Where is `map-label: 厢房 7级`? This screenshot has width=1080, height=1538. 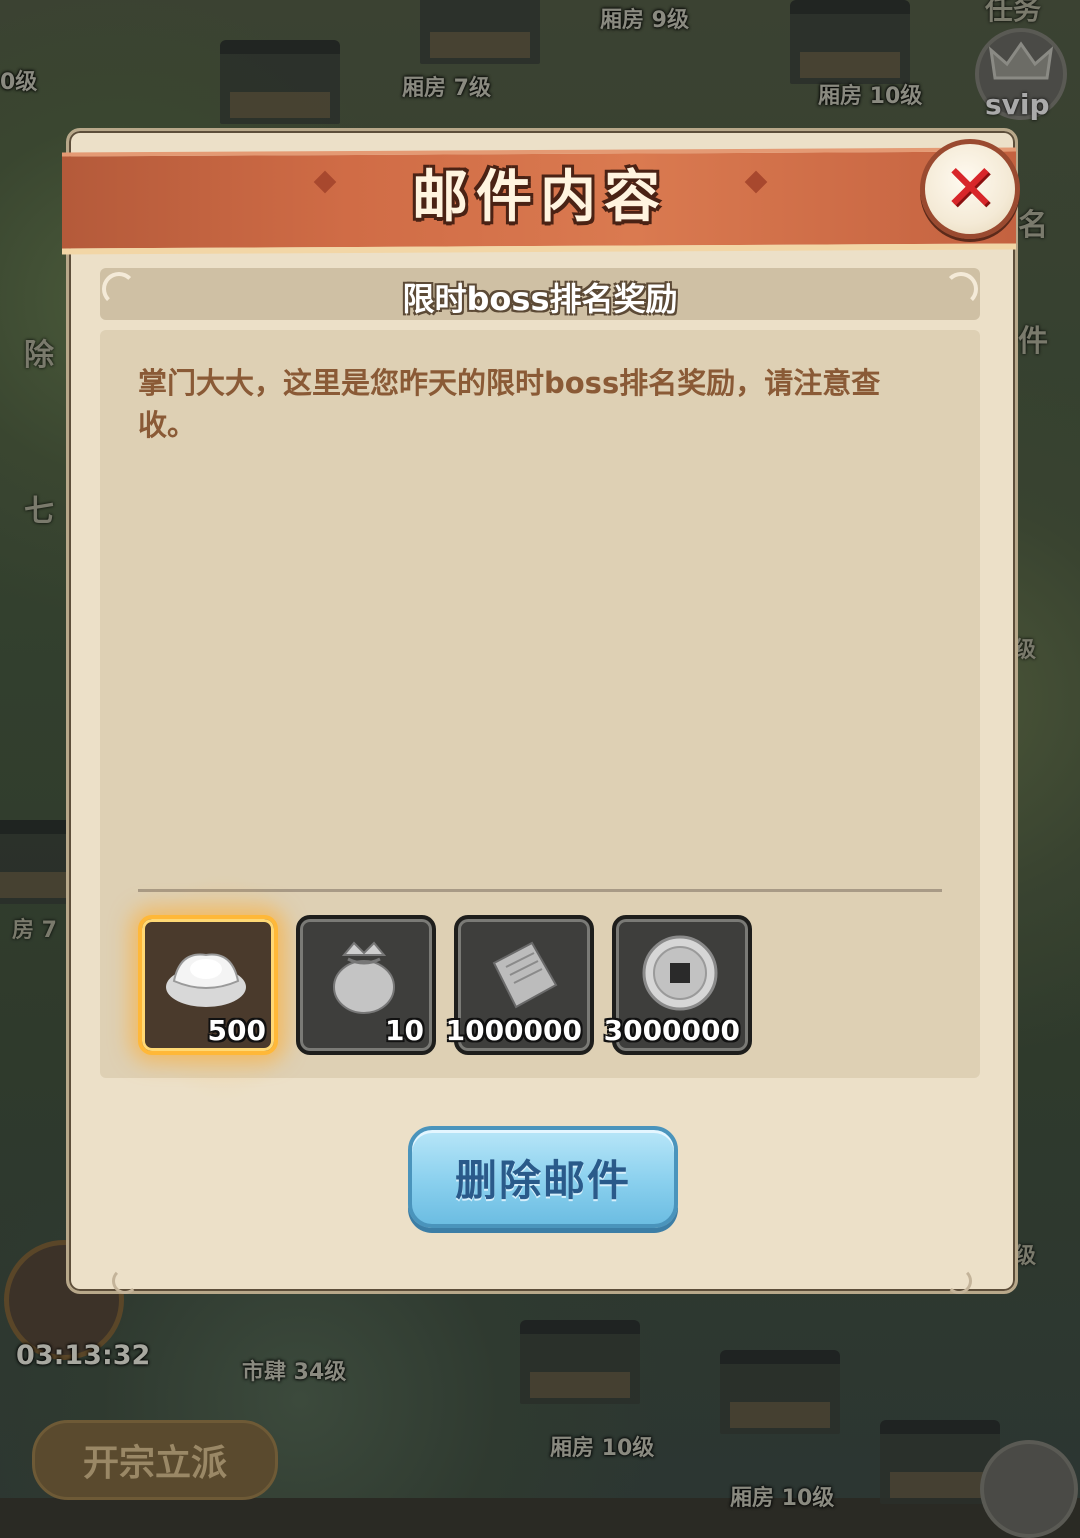
map-label: 厢房 7级 is located at coordinates (446, 88).